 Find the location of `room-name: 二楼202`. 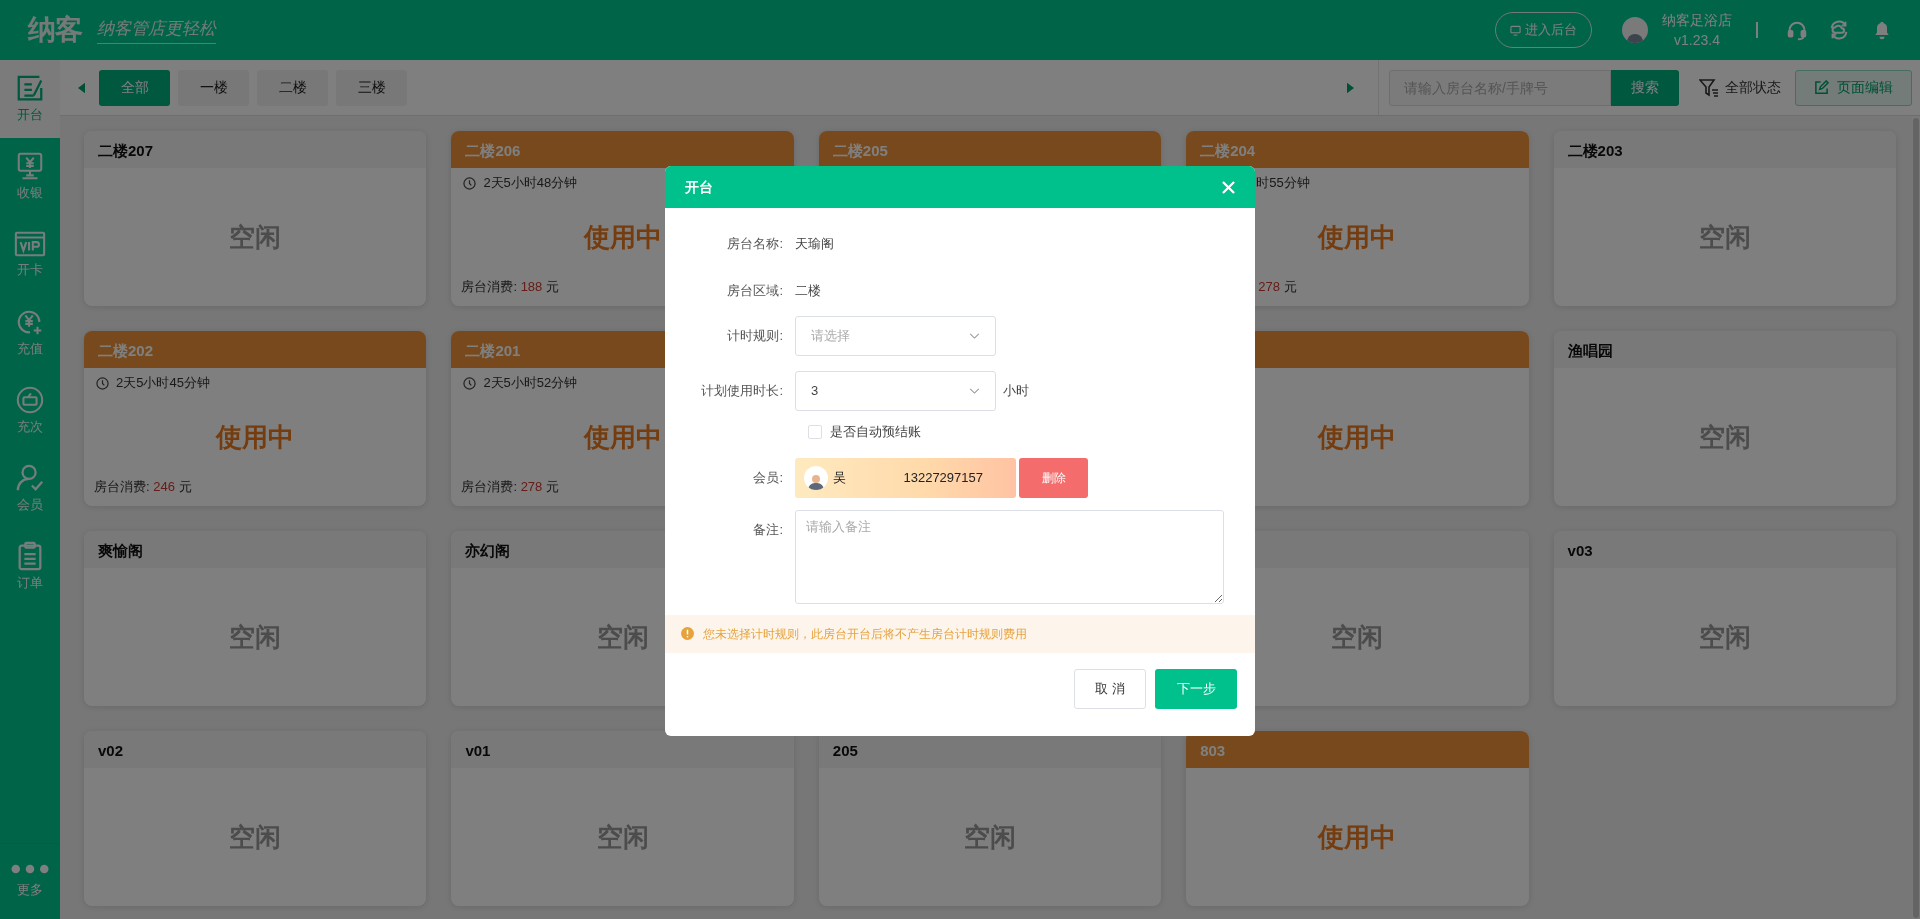

room-name: 二楼202 is located at coordinates (126, 350).